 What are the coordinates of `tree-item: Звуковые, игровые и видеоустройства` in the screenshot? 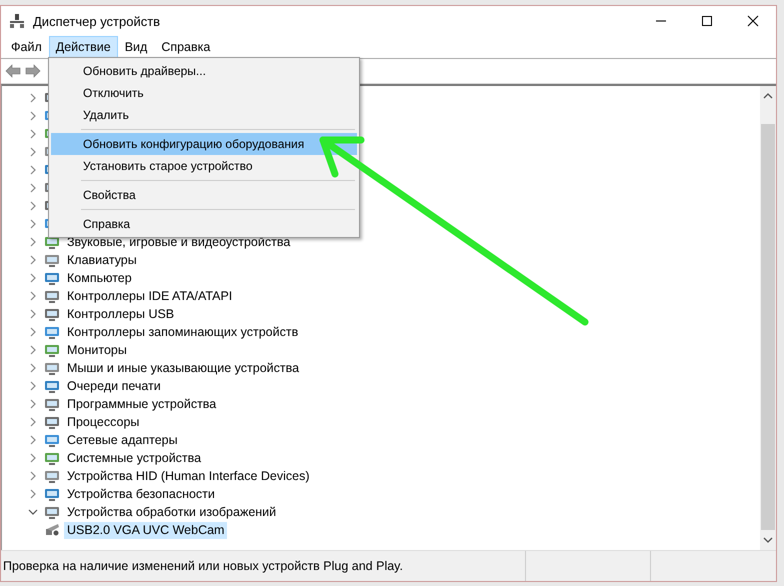 It's located at (179, 242).